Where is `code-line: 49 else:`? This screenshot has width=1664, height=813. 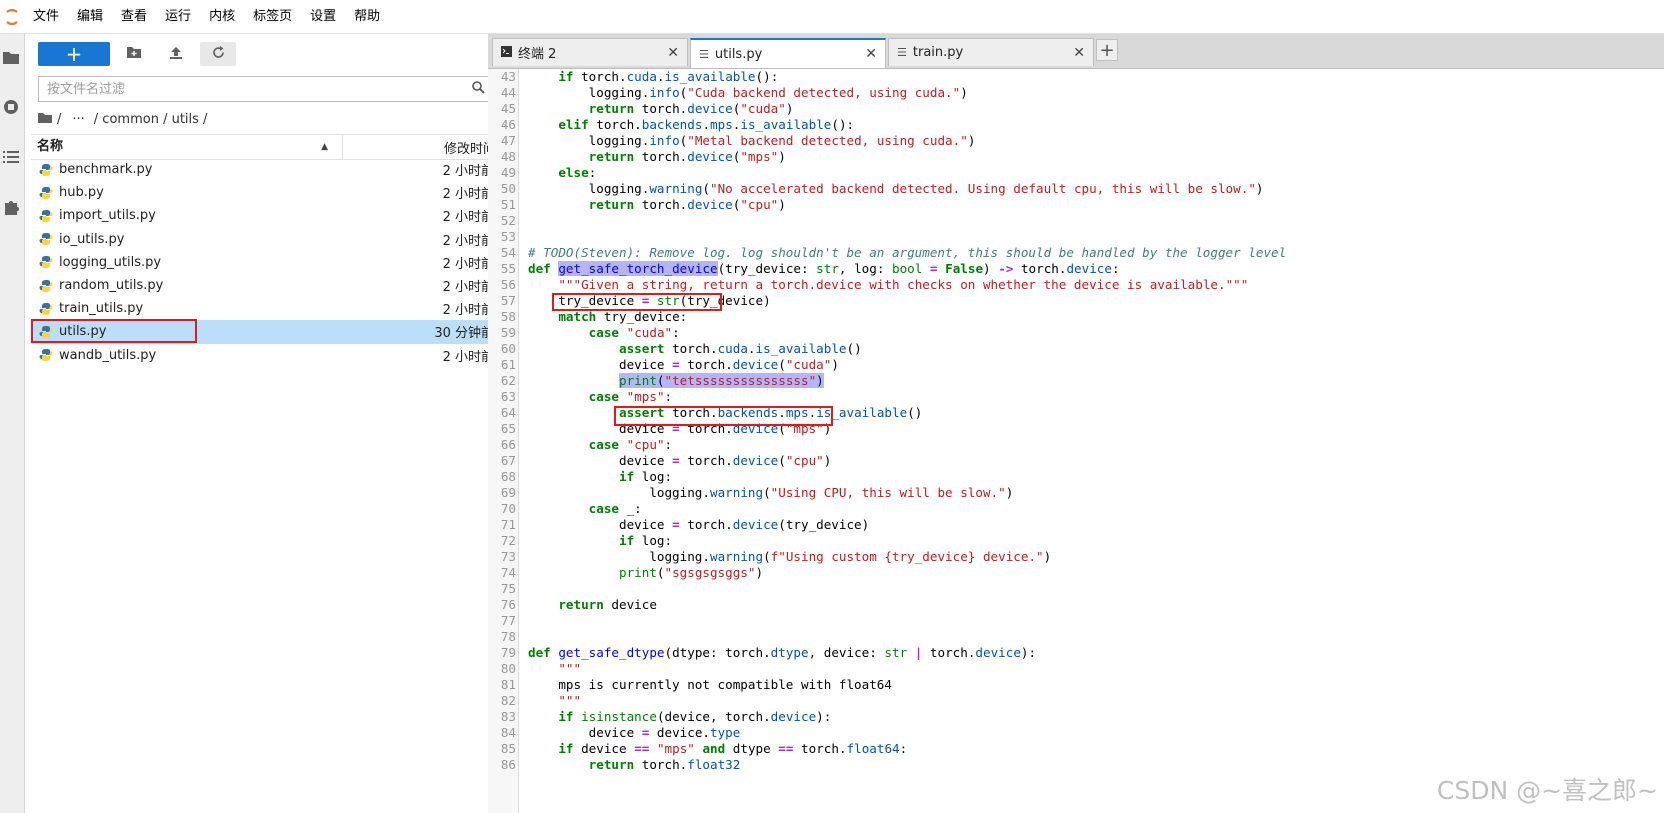
code-line: 49 else: is located at coordinates (1076, 173).